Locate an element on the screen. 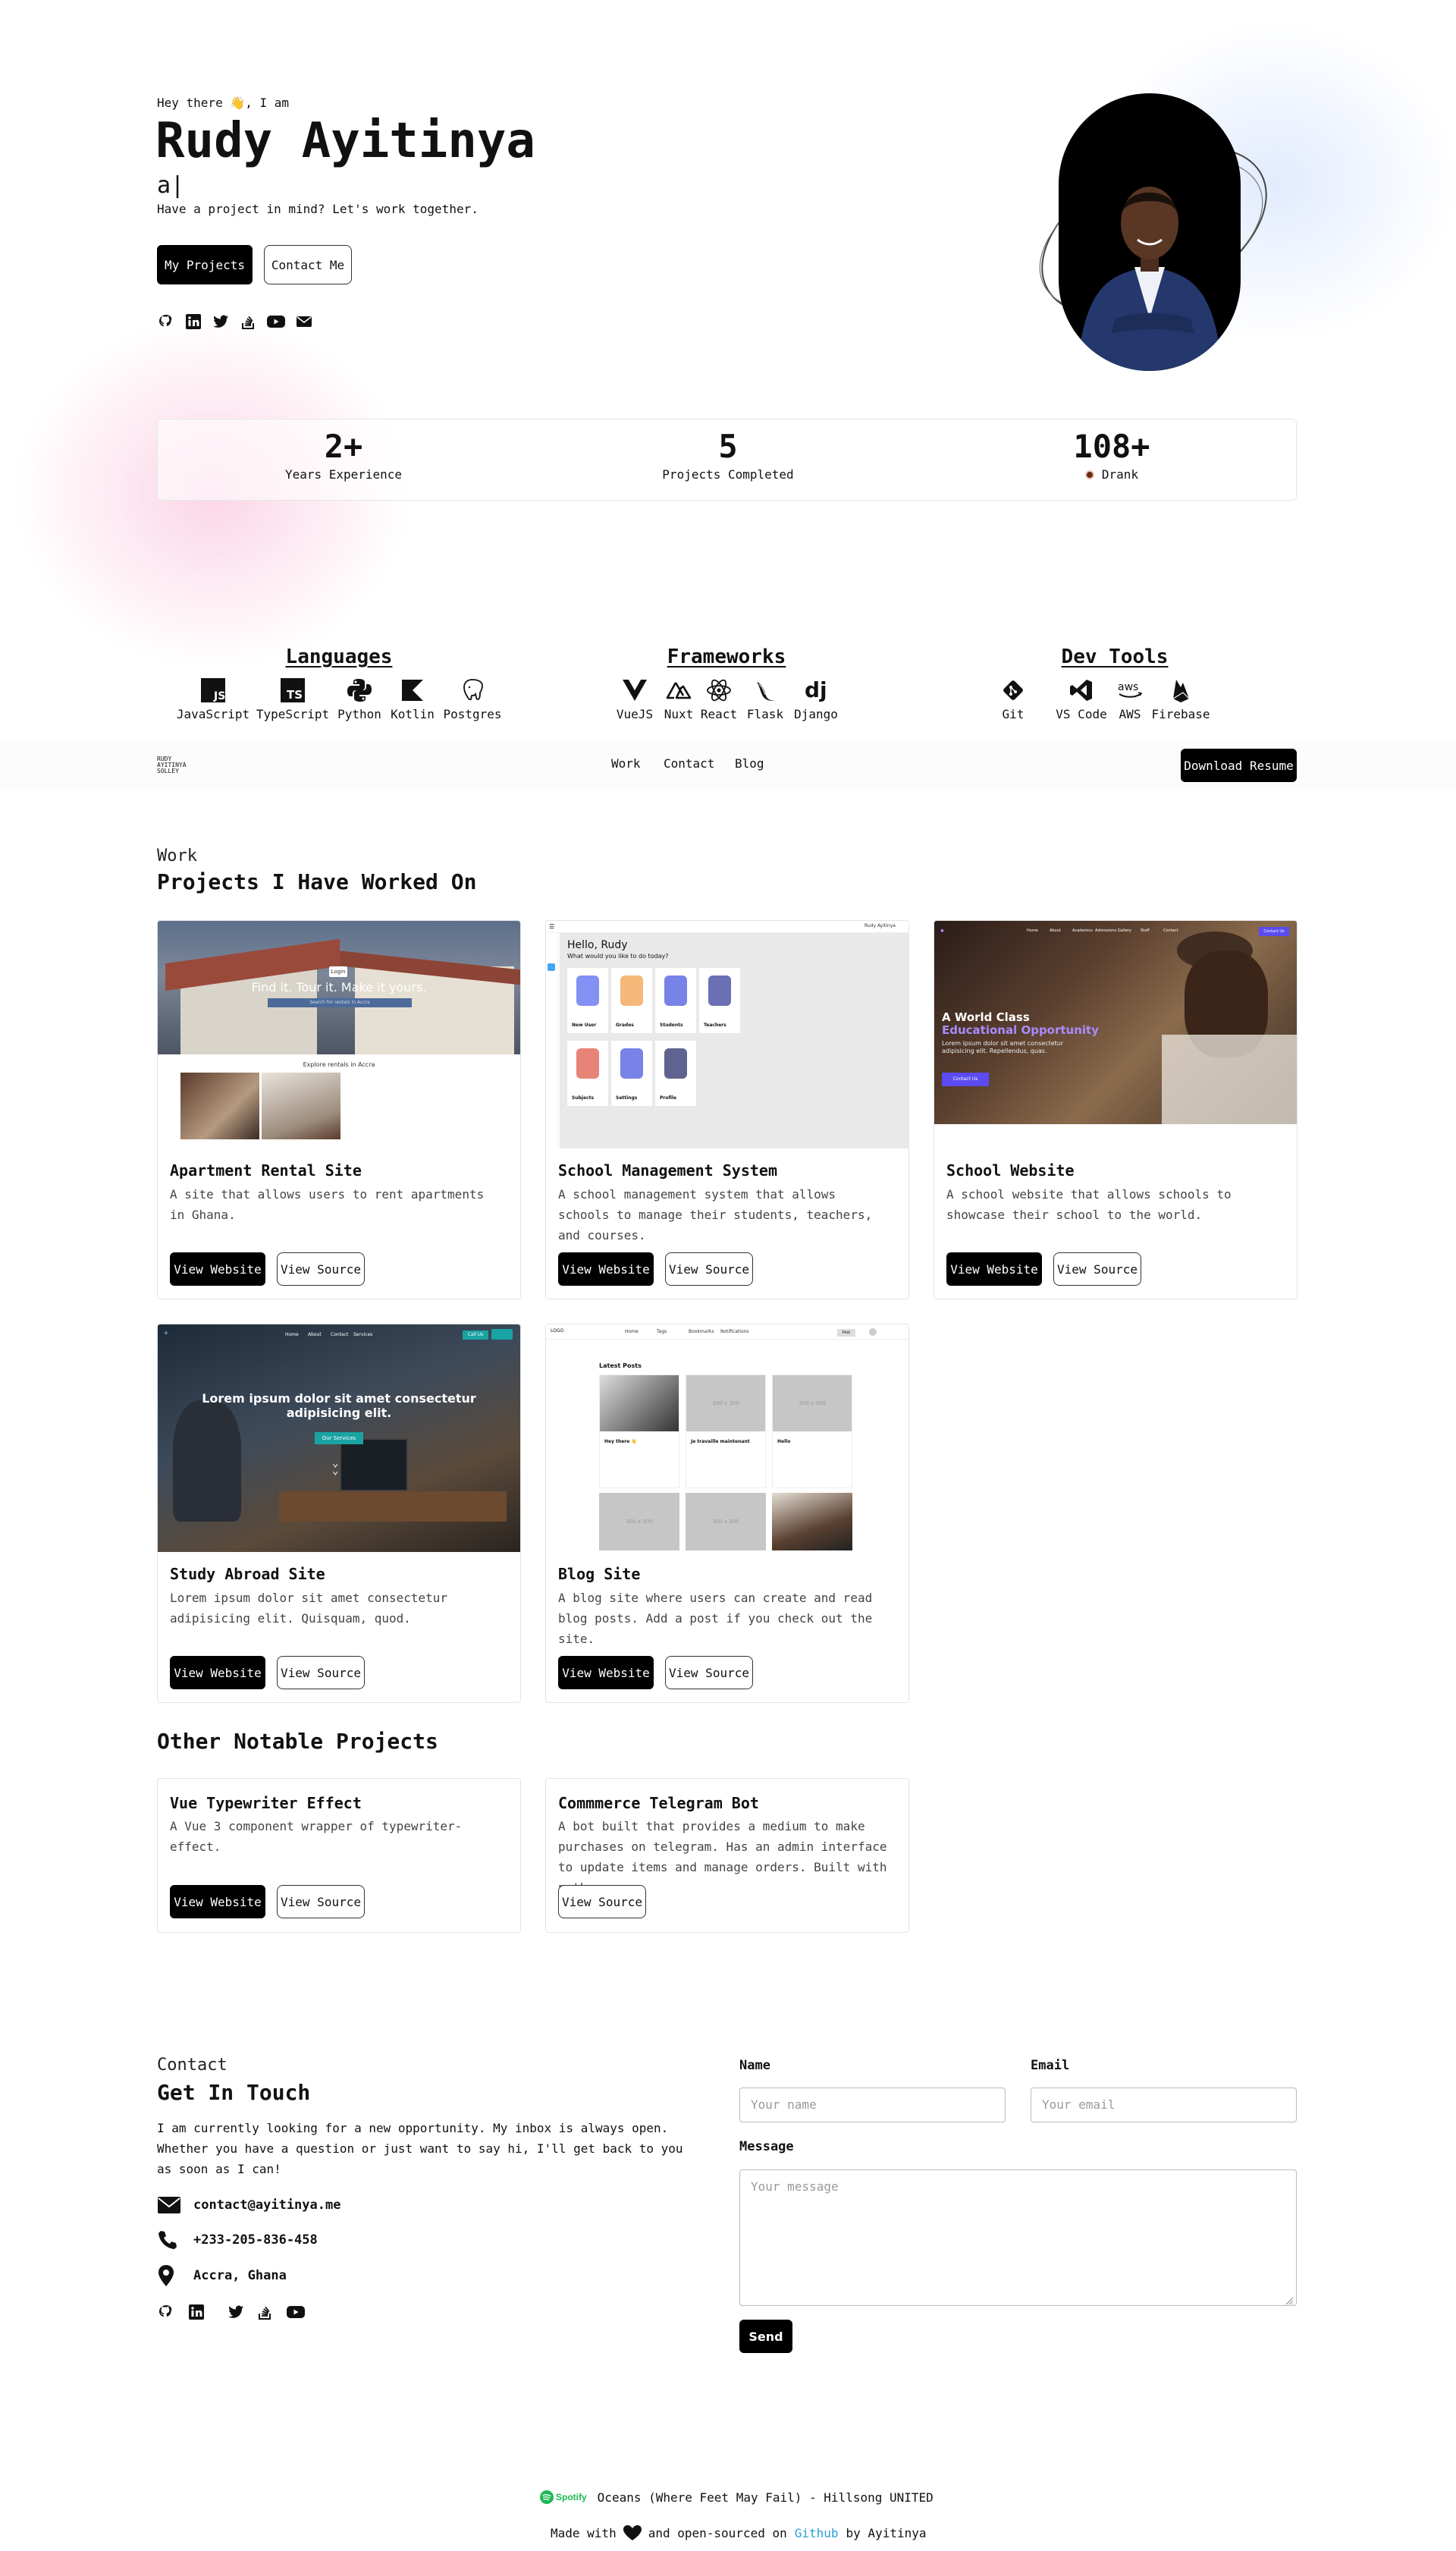 This screenshot has height=2551, width=1456. nav-link-blog: Blog is located at coordinates (749, 763).